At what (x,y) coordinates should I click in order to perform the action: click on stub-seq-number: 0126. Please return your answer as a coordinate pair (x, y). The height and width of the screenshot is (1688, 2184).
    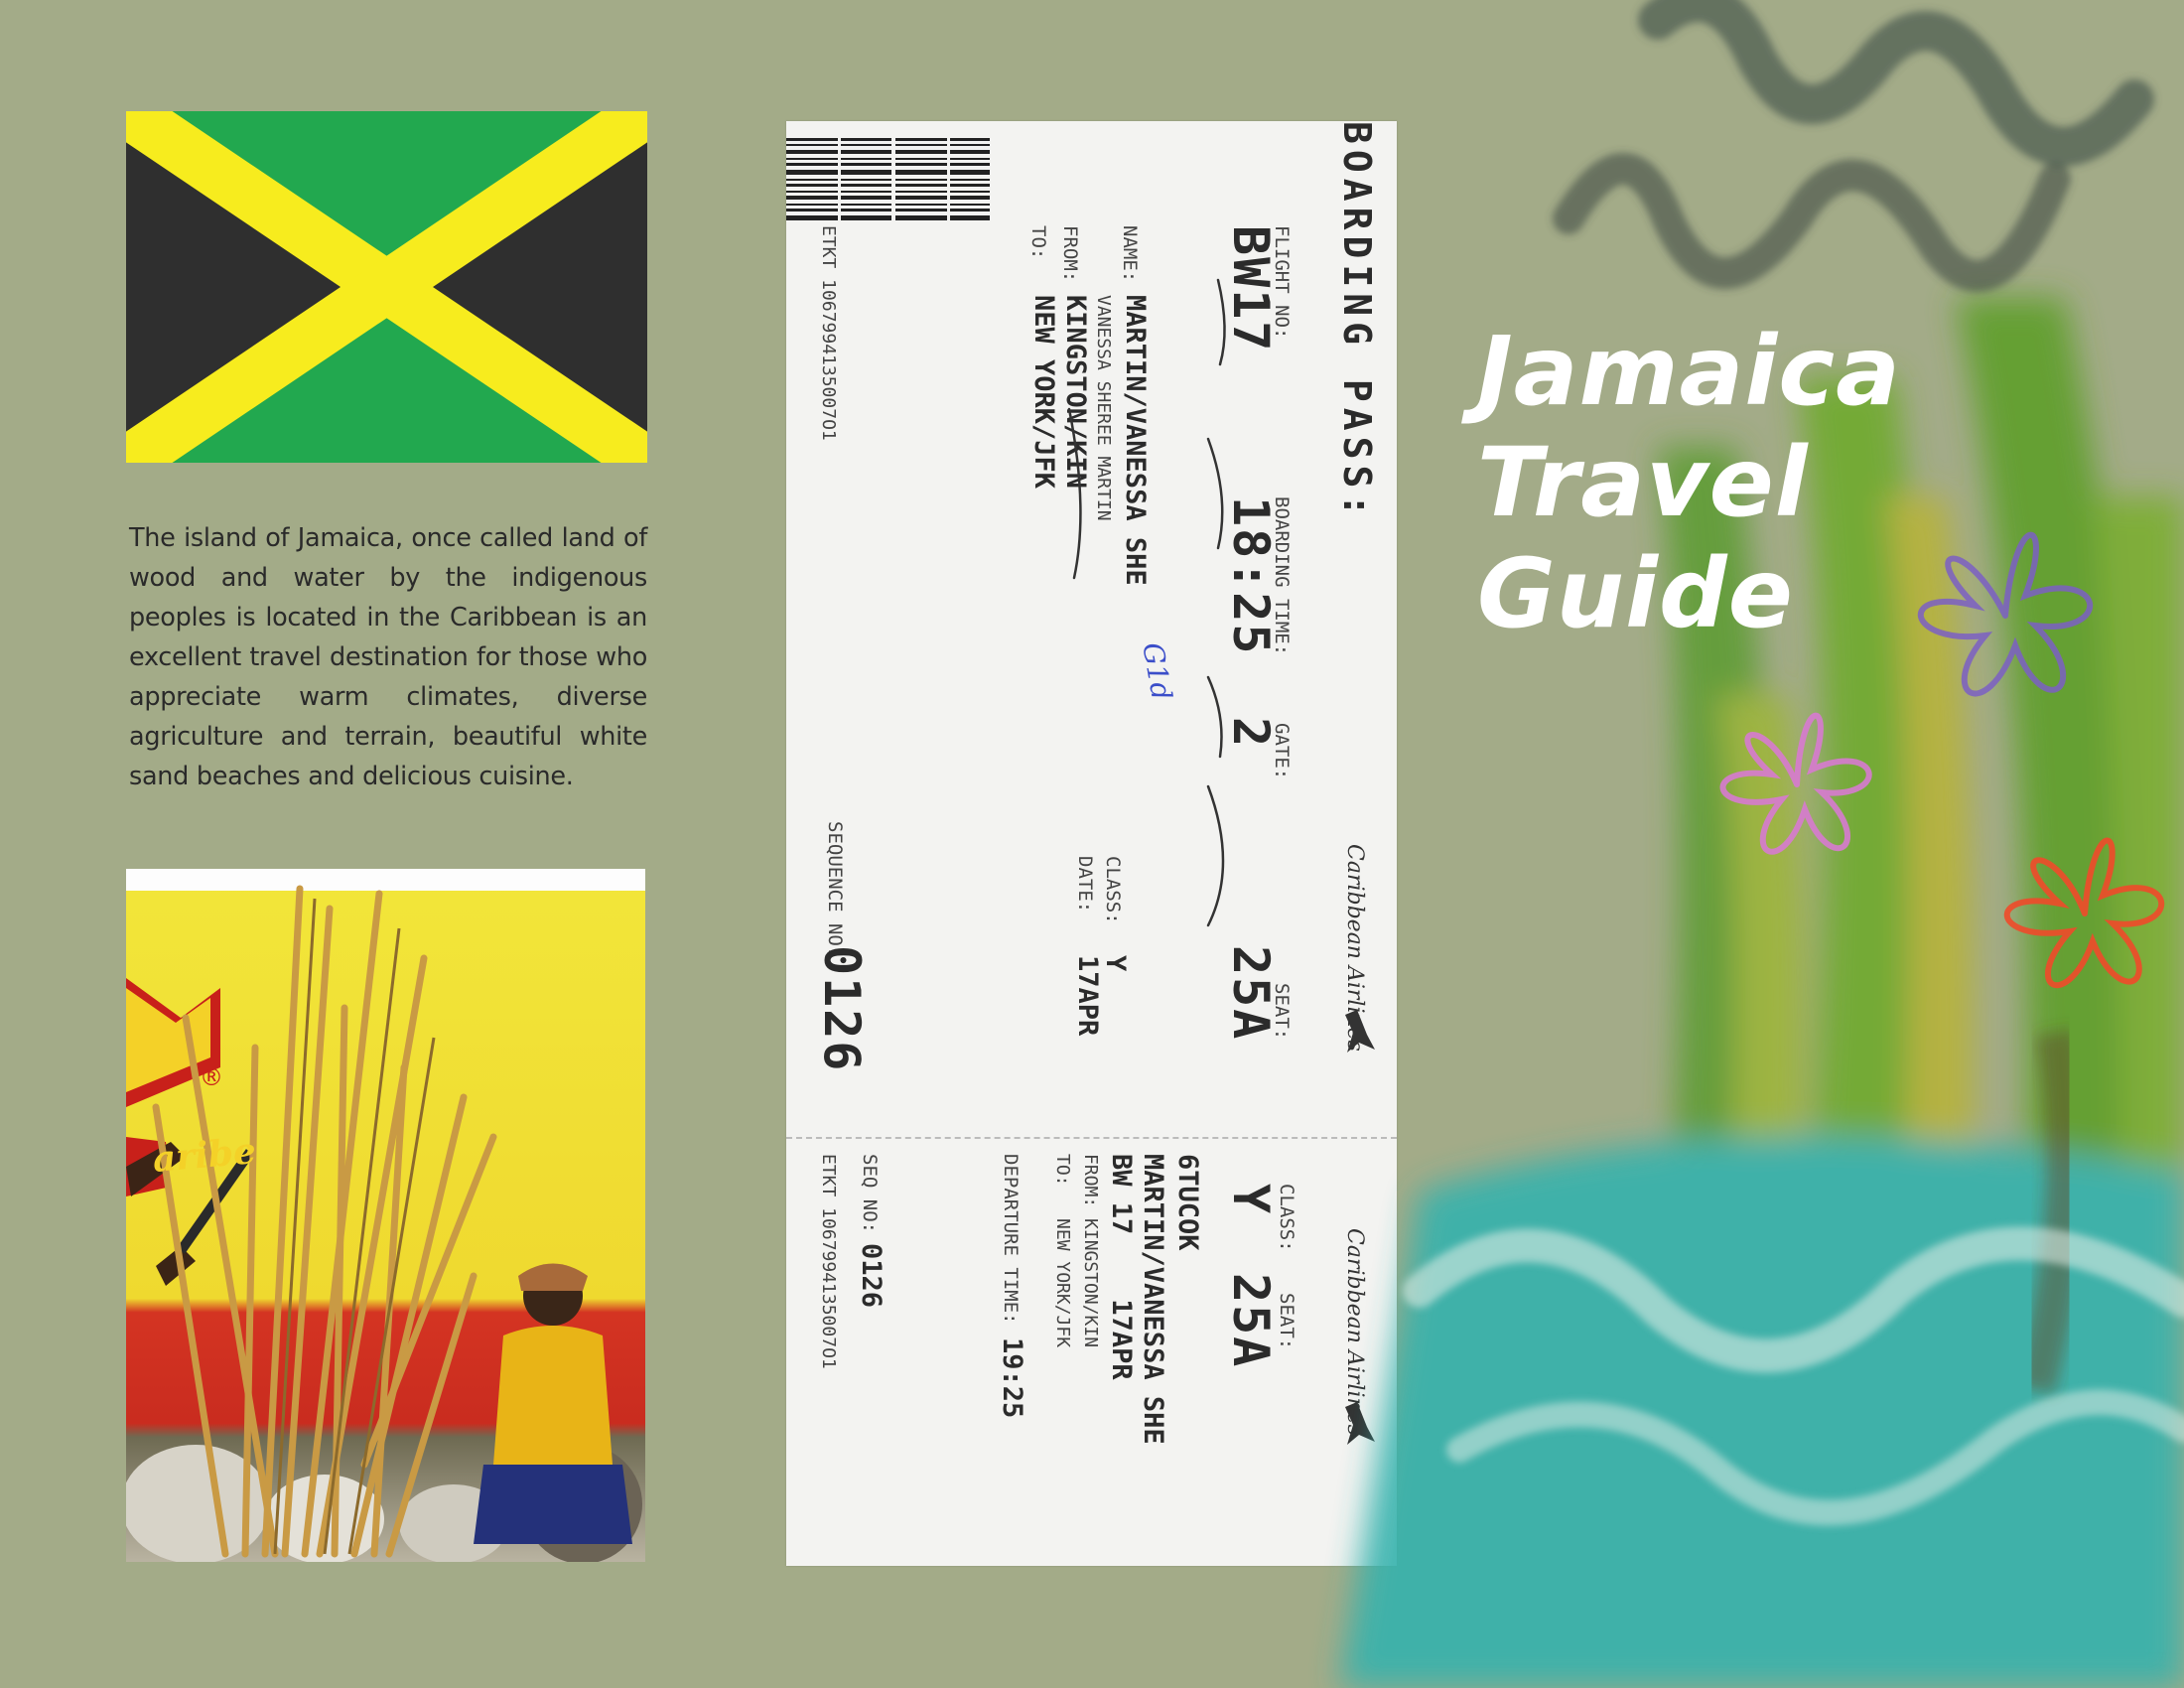
    Looking at the image, I should click on (871, 1276).